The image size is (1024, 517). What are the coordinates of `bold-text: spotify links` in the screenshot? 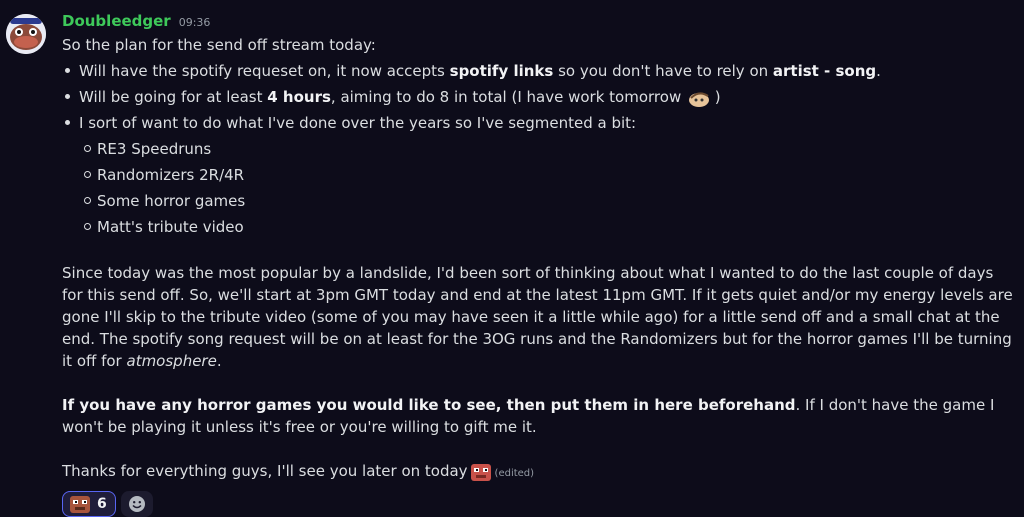 It's located at (501, 71).